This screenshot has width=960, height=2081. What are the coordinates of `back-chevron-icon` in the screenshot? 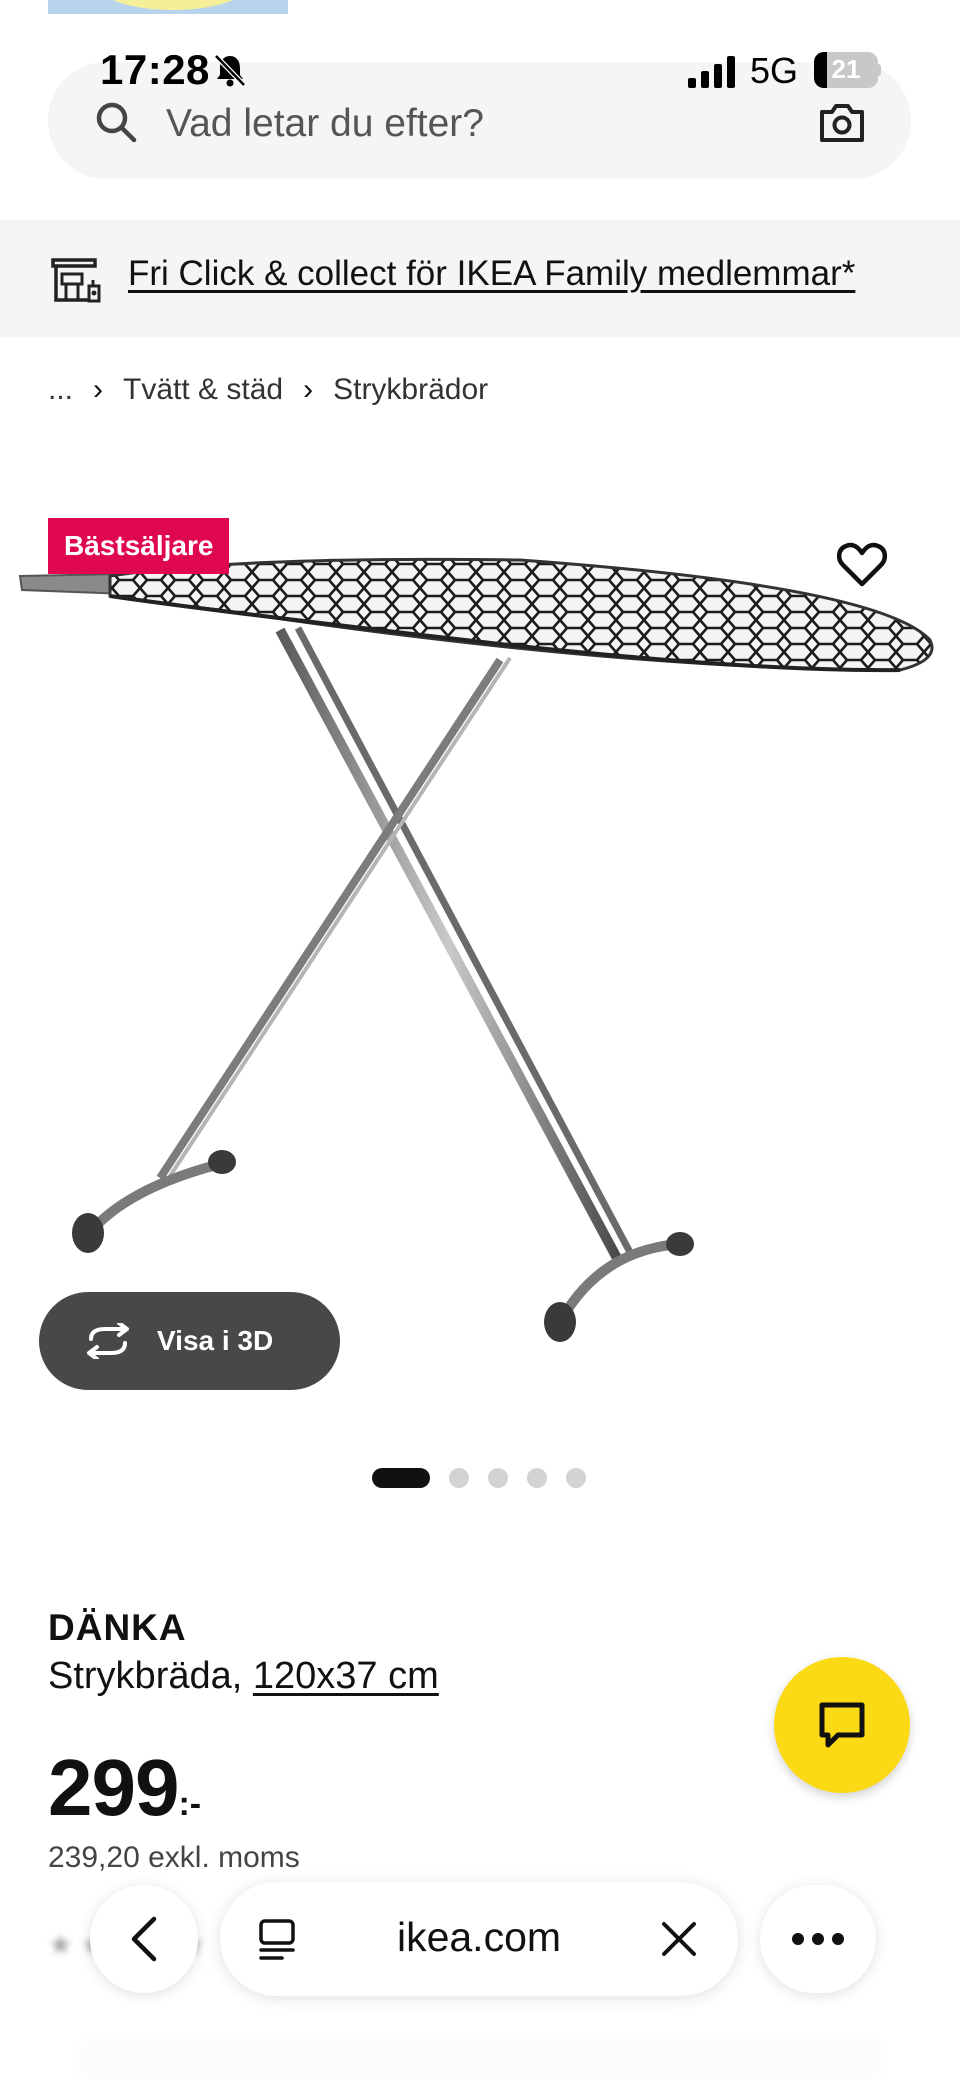 It's located at (144, 1939).